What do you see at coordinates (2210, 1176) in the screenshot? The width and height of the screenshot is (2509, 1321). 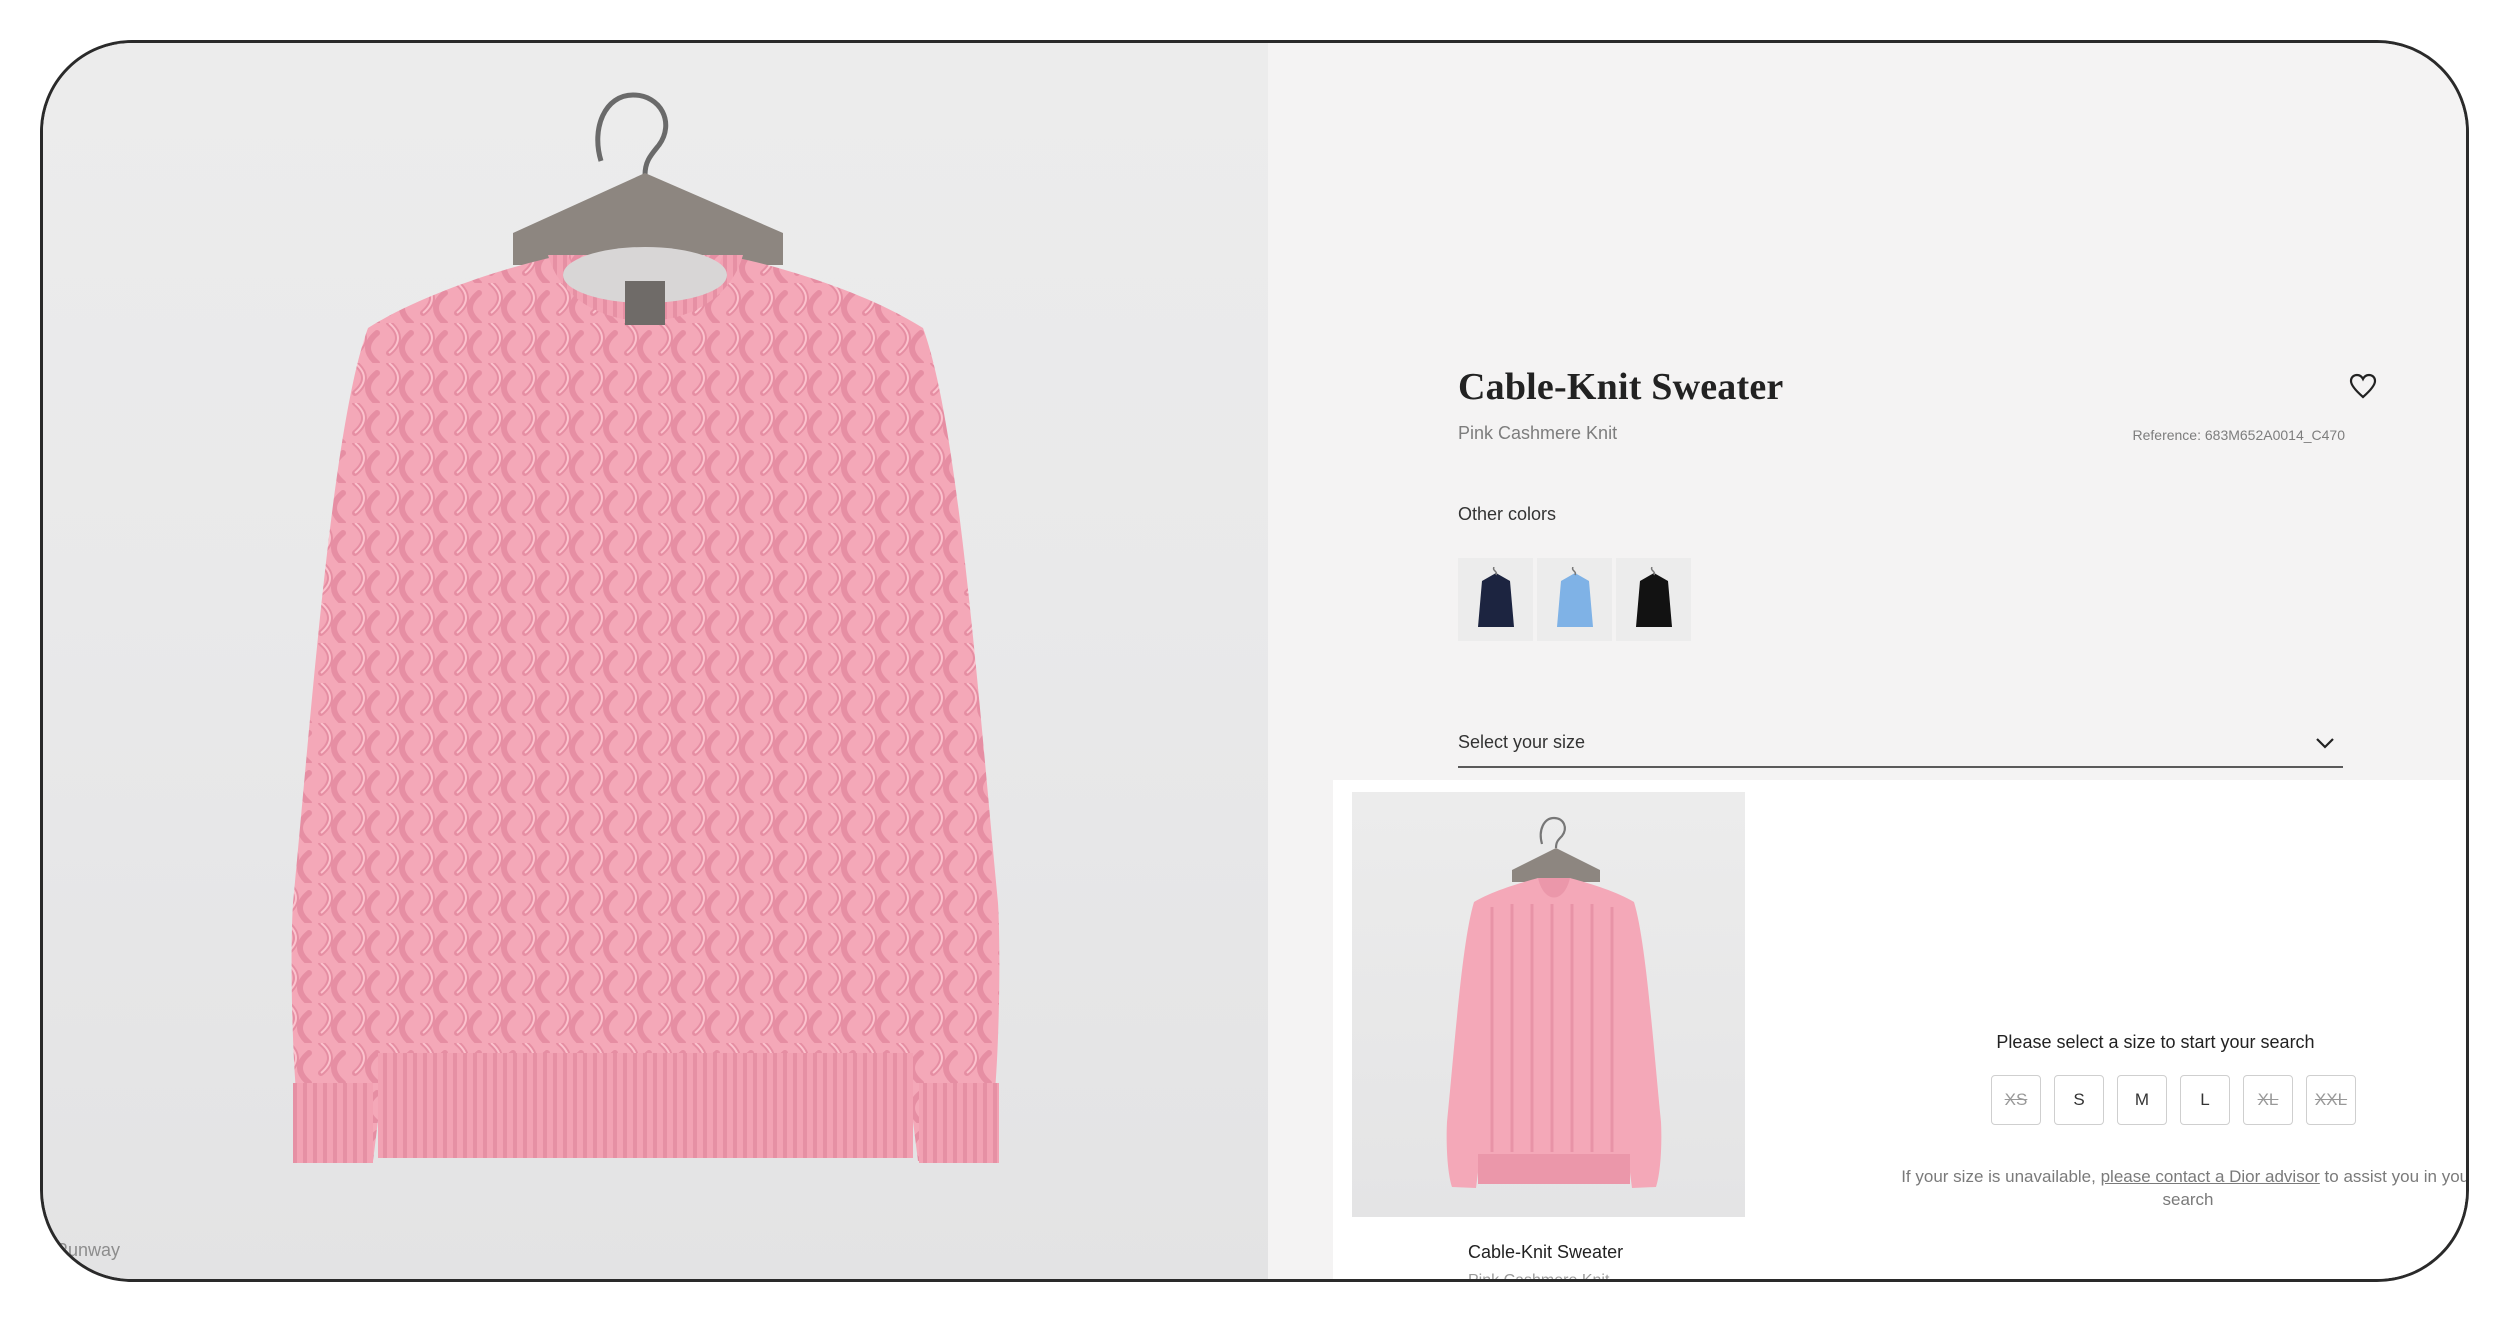 I see `contact-advisor-link: please contact a Dior advisor` at bounding box center [2210, 1176].